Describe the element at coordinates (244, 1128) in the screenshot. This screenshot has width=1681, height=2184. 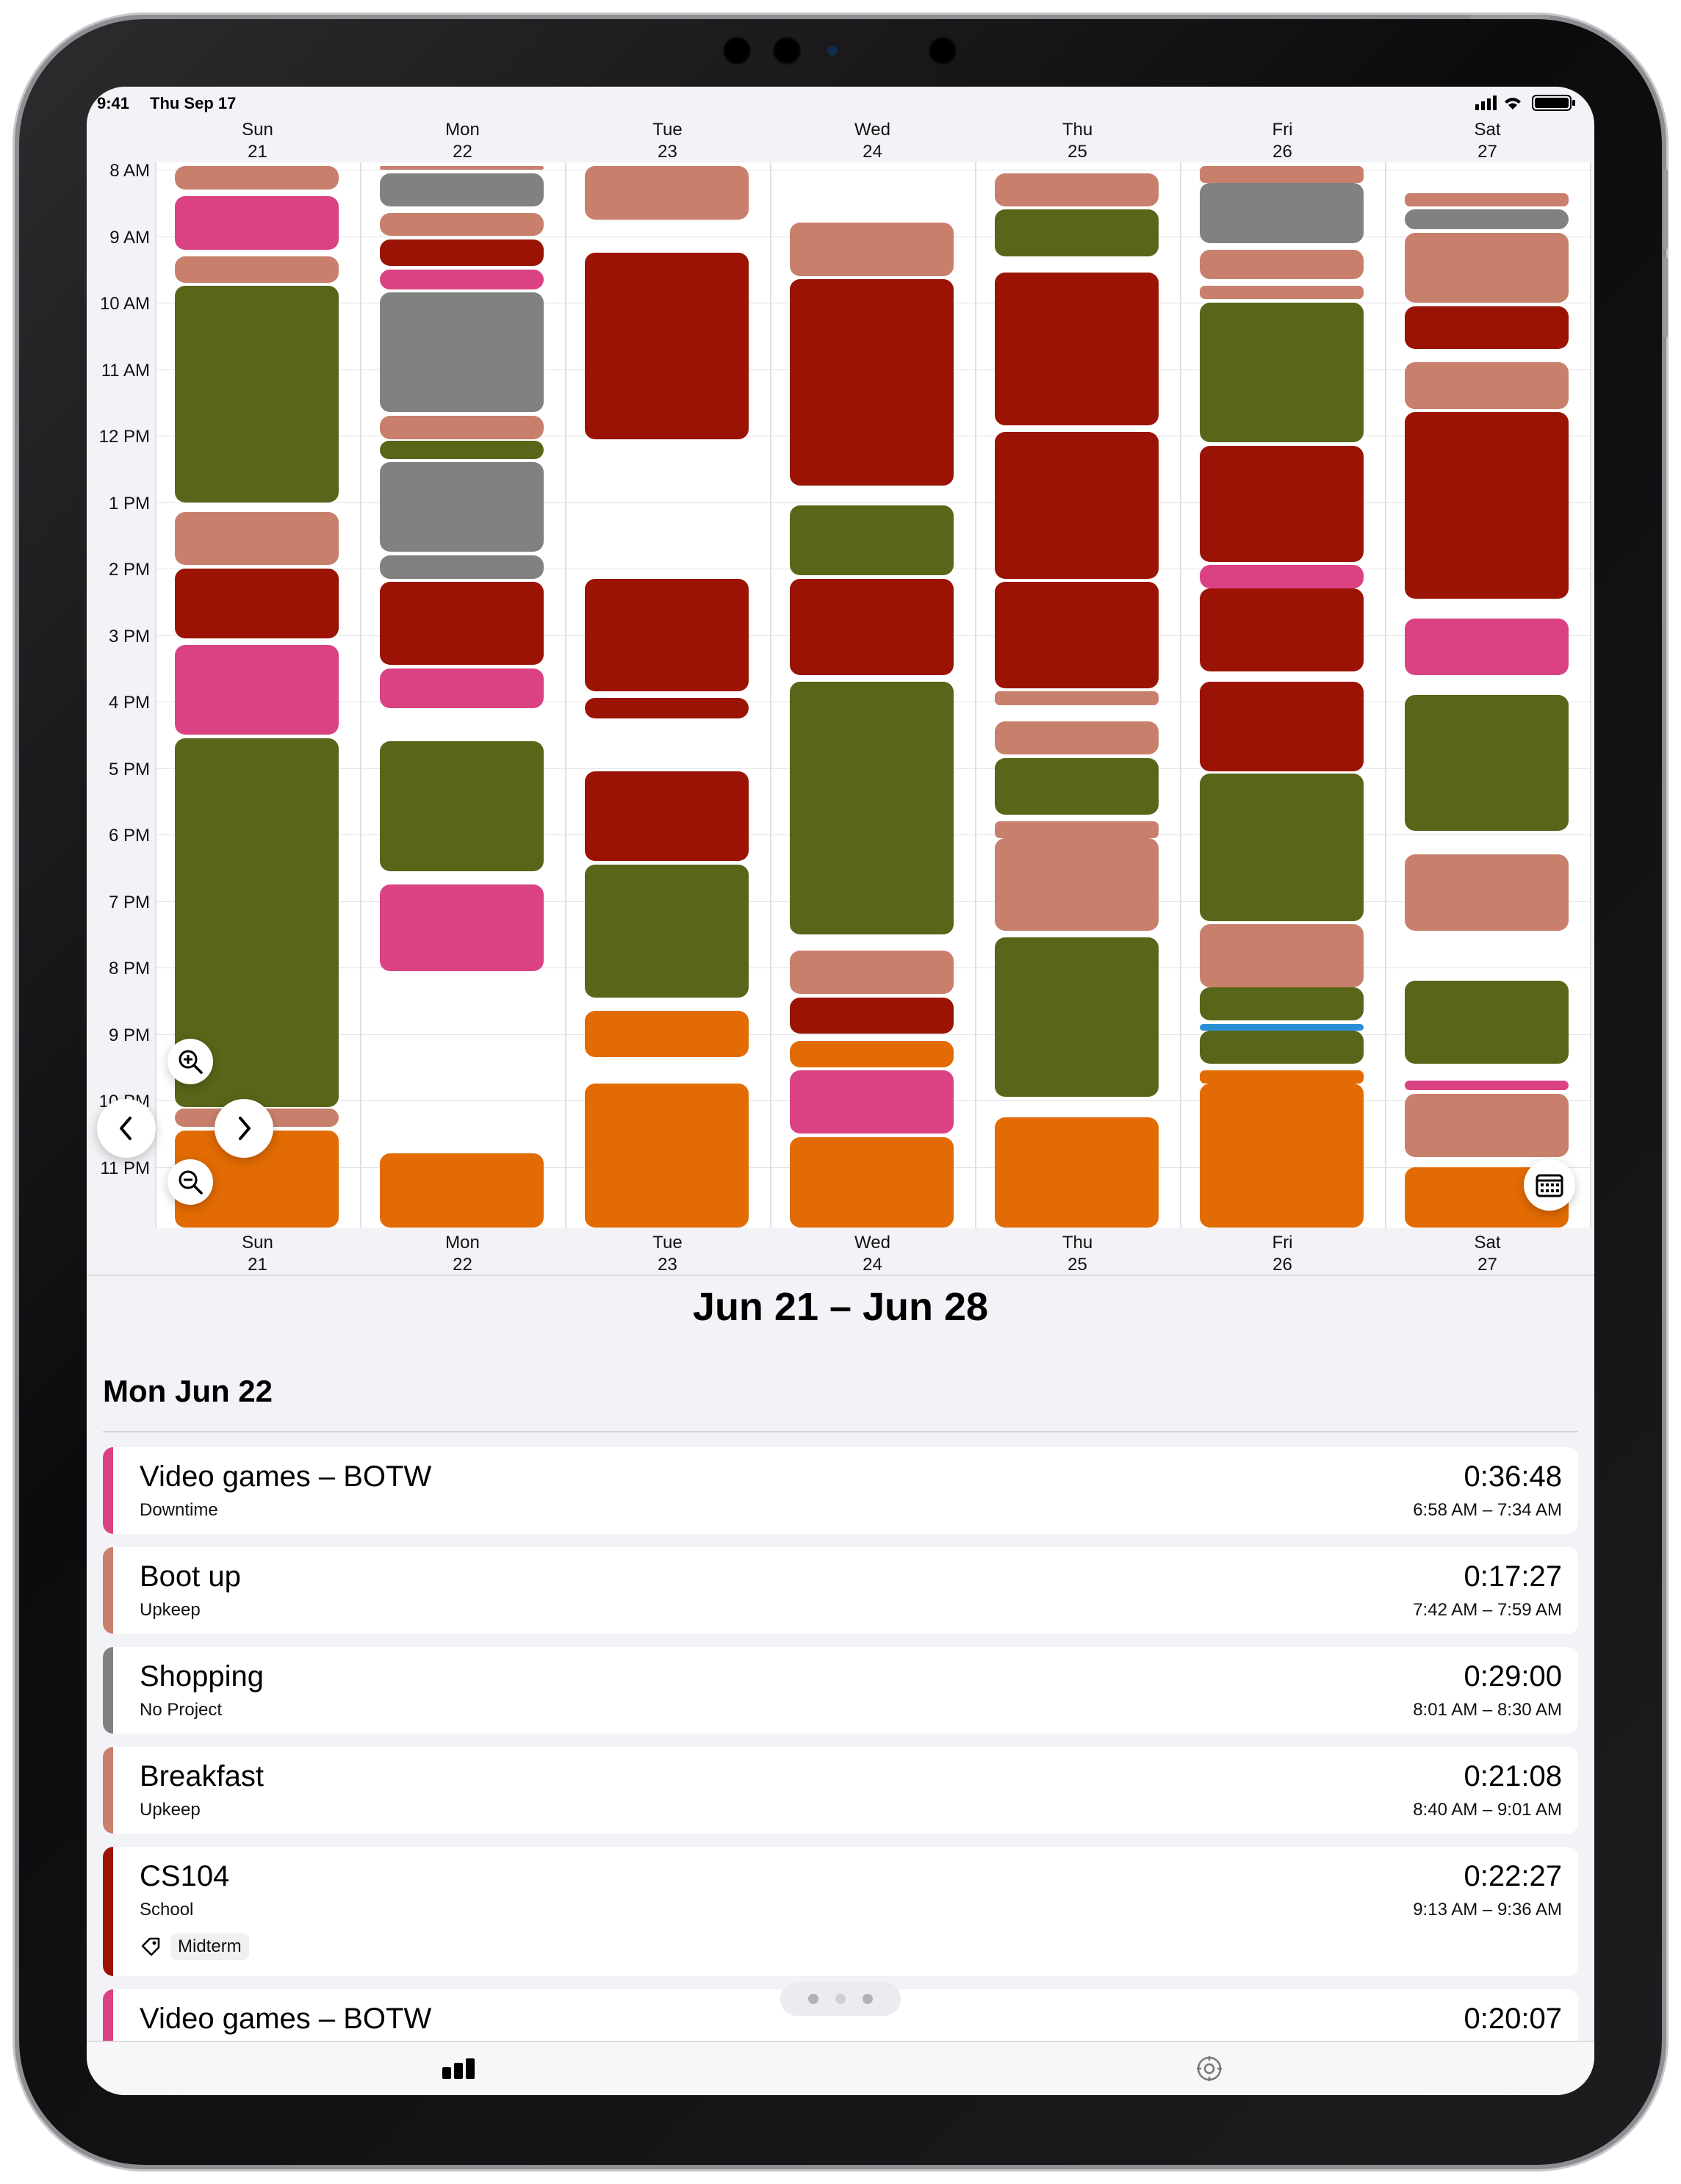
I see `next-week-button` at that location.